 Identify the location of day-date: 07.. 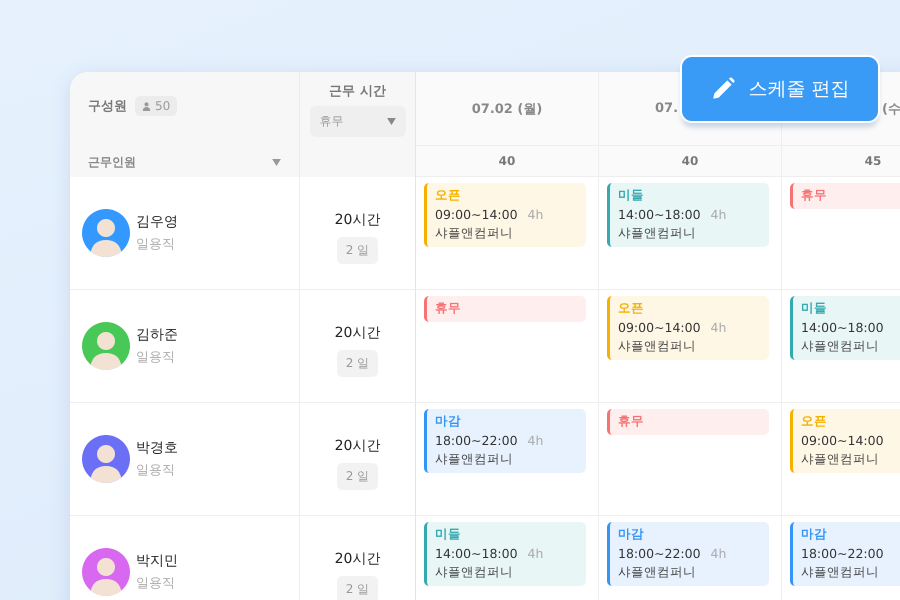
(666, 108).